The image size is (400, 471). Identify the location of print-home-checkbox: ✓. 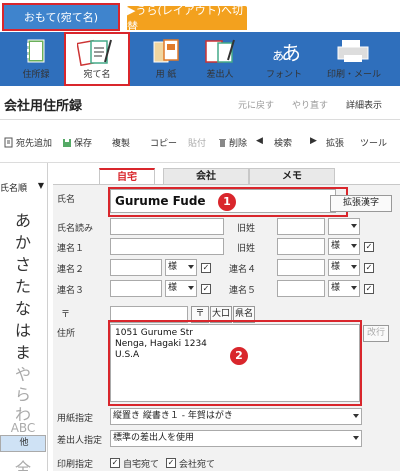
(115, 463).